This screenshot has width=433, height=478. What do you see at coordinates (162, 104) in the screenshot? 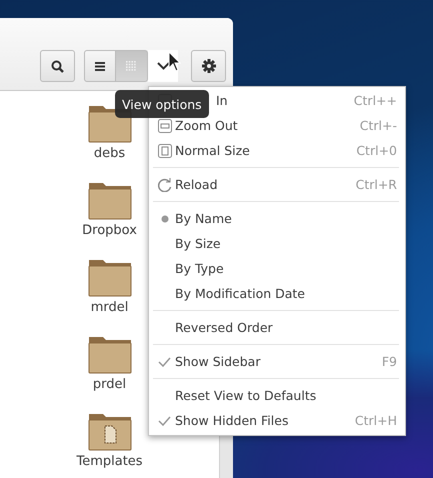
I see `tooltip: View options` at bounding box center [162, 104].